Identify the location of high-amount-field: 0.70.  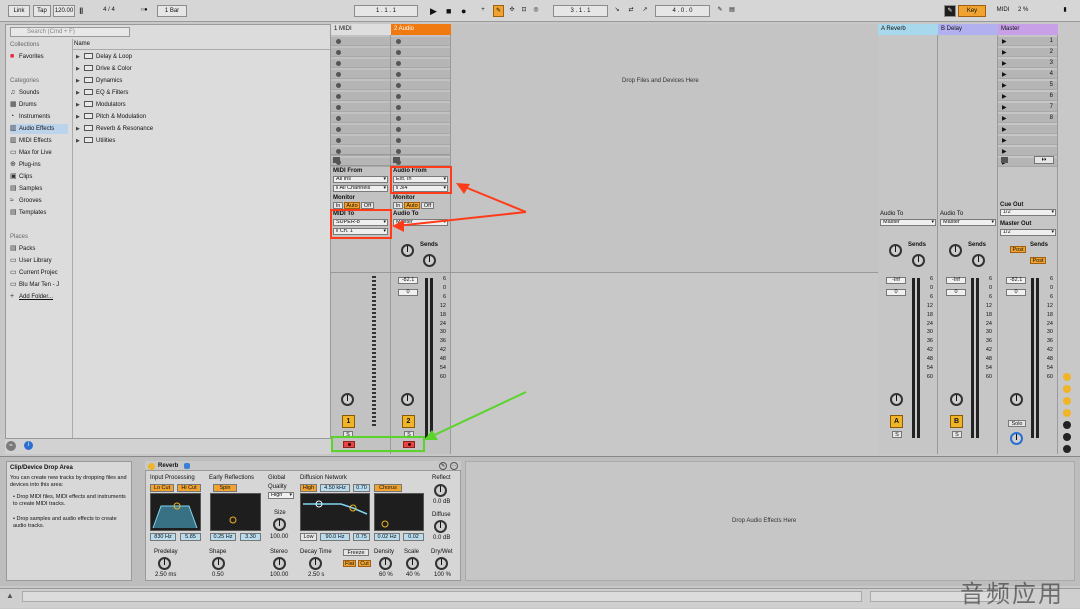
(361, 488).